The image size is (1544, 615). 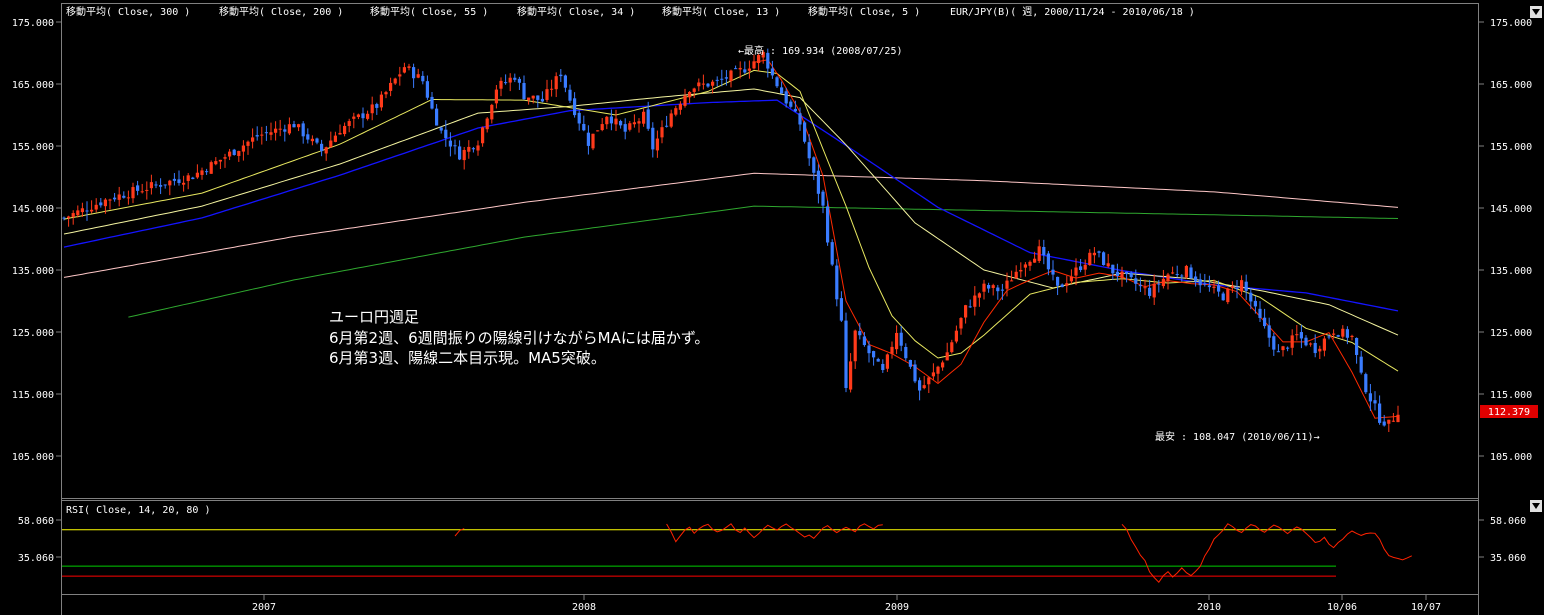 What do you see at coordinates (770, 547) in the screenshot?
I see `rsi-panel-frame` at bounding box center [770, 547].